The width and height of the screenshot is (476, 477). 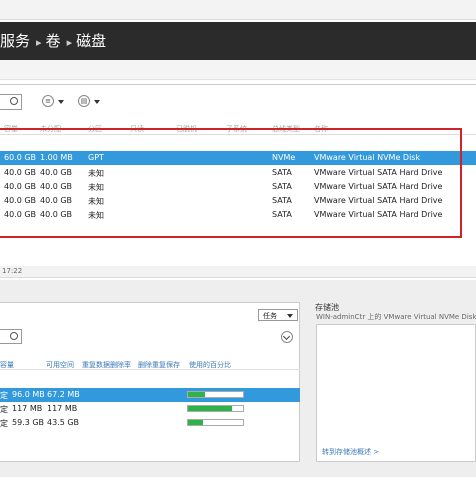 What do you see at coordinates (84, 101) in the screenshot?
I see `save-icon: ▤` at bounding box center [84, 101].